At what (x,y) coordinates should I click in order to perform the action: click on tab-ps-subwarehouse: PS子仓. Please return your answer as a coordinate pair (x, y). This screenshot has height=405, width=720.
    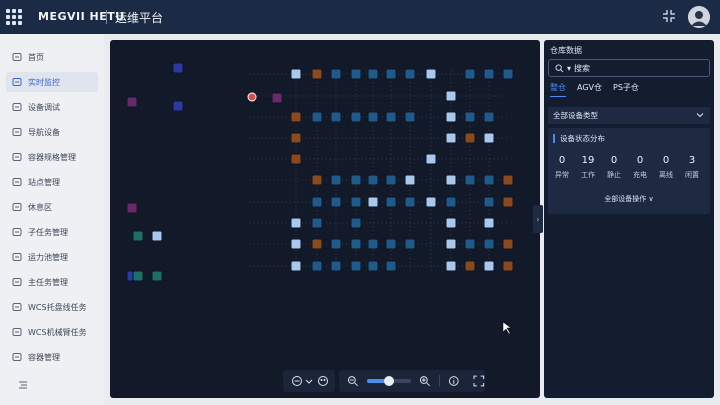
    Looking at the image, I should click on (626, 89).